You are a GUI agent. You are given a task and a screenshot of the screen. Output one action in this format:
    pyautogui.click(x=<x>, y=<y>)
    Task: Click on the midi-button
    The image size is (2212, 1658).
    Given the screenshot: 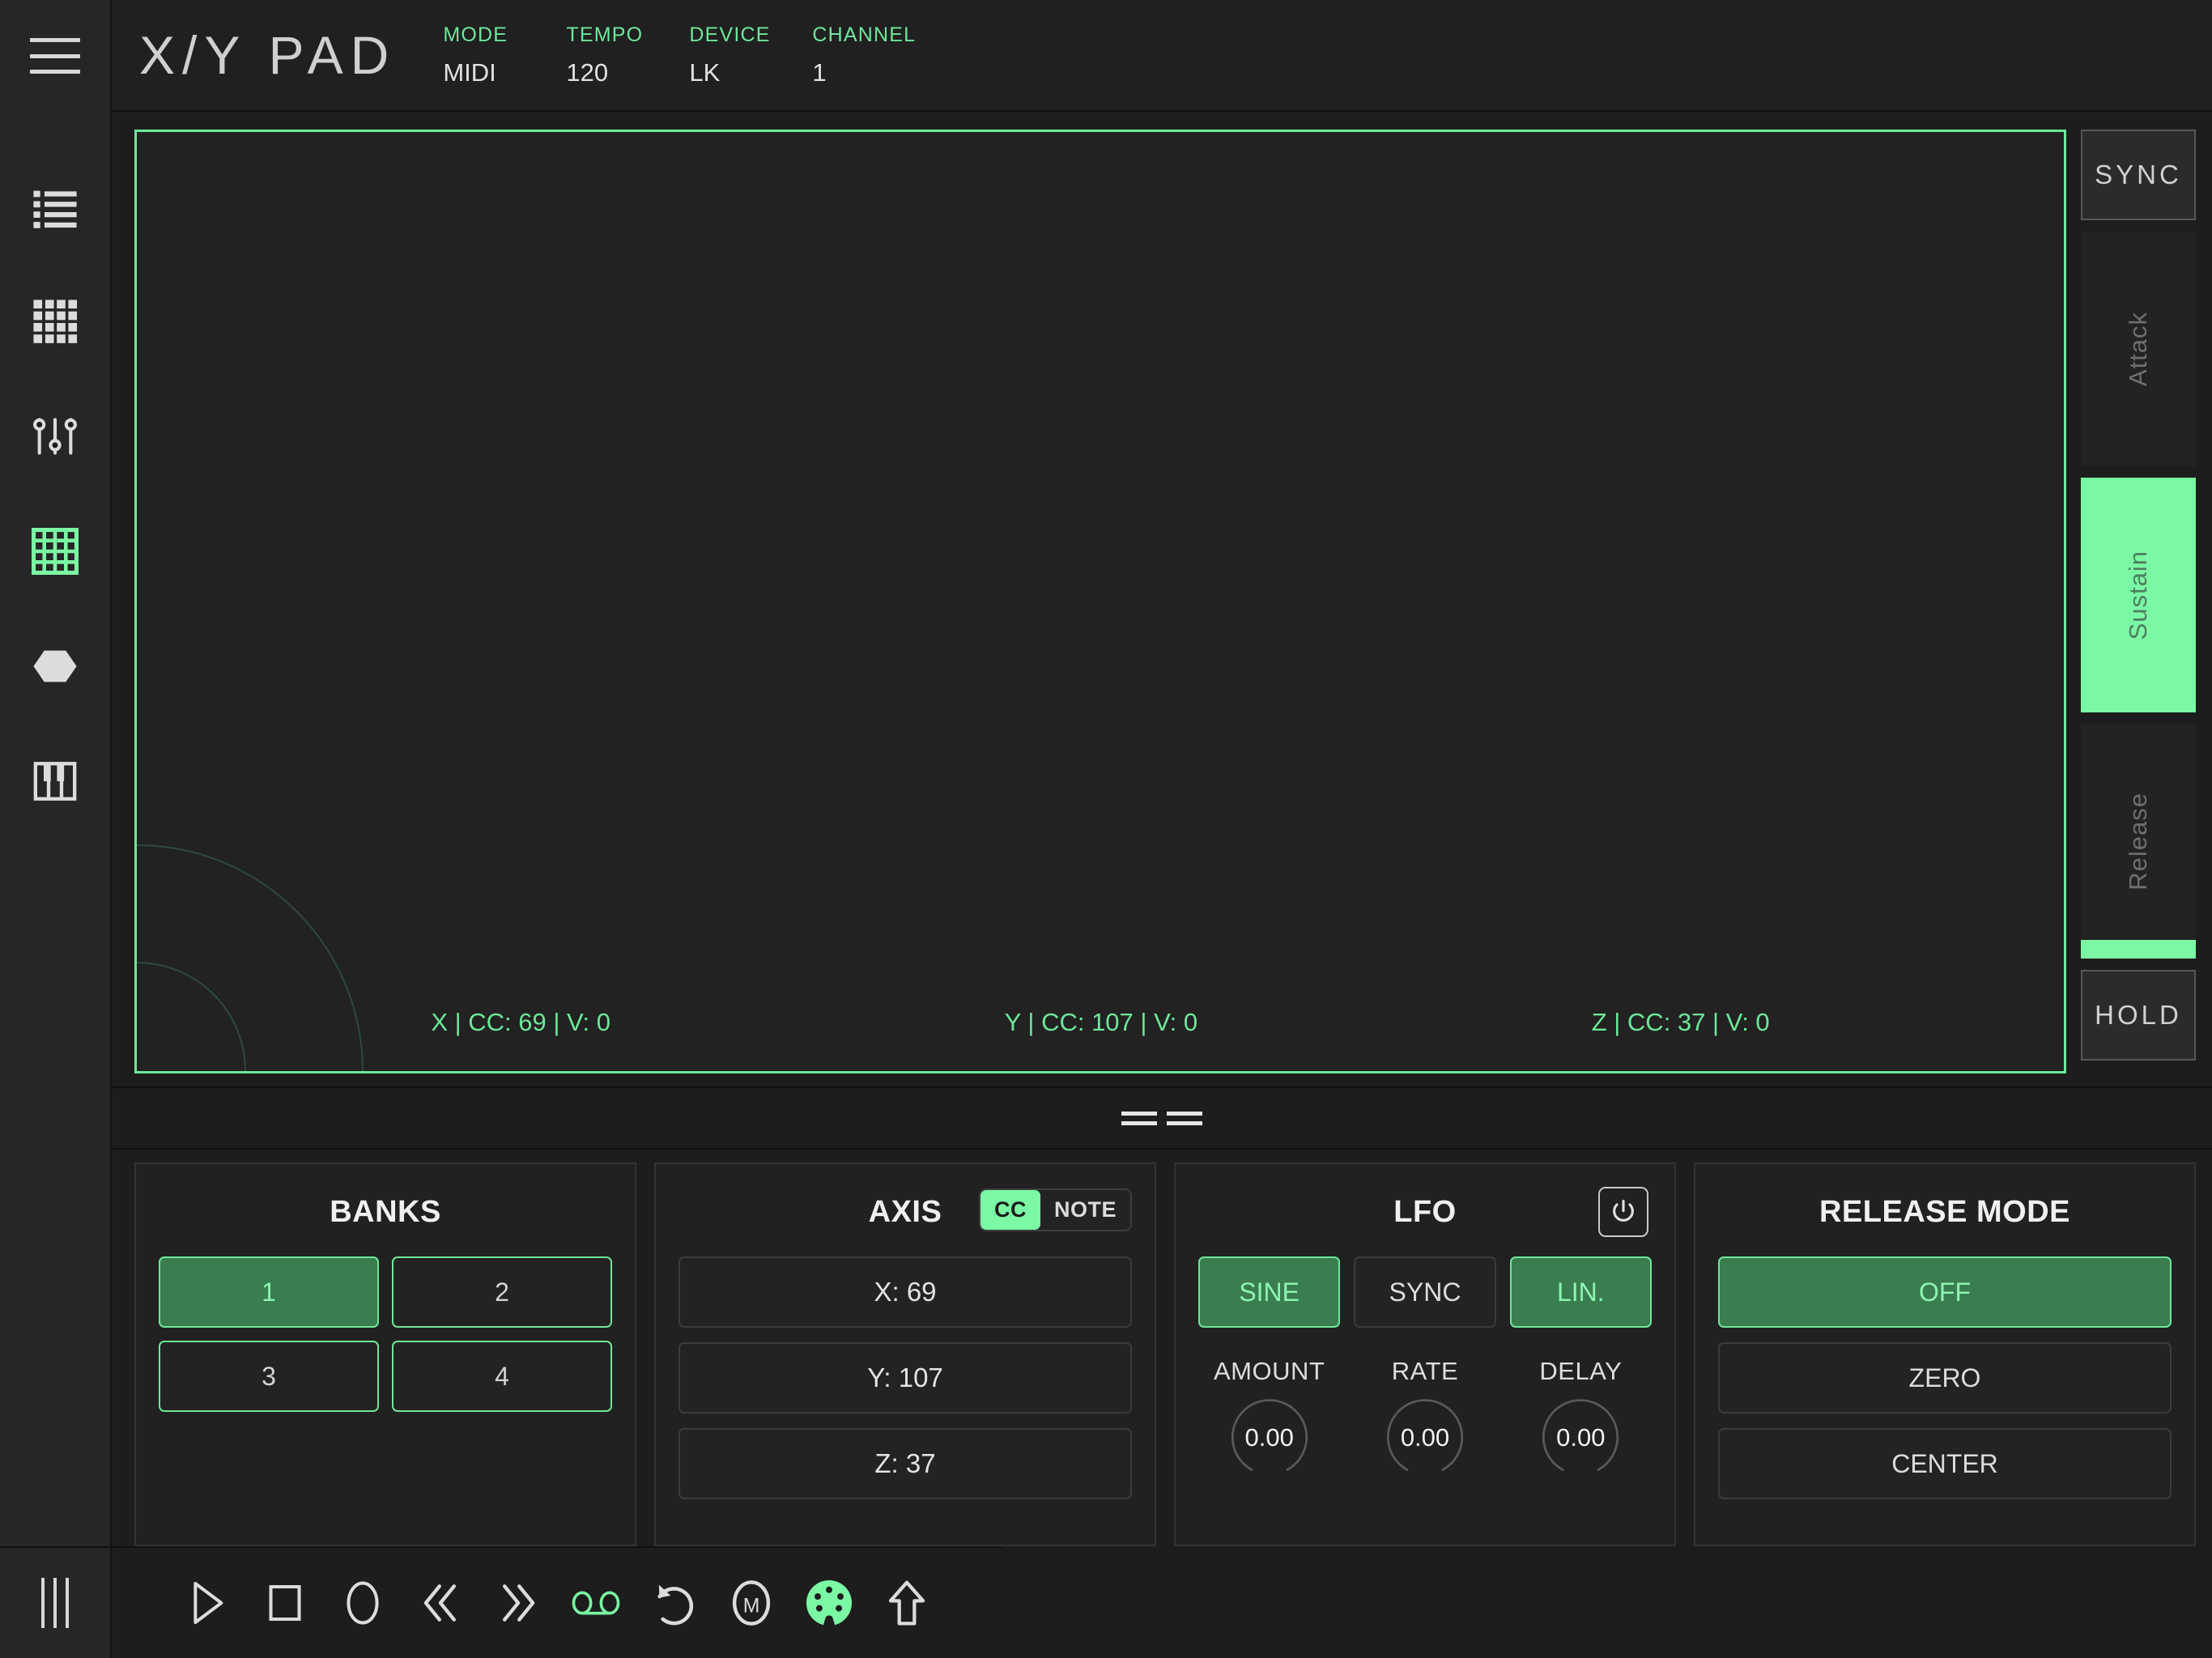 What is the action you would take?
    pyautogui.click(x=829, y=1603)
    